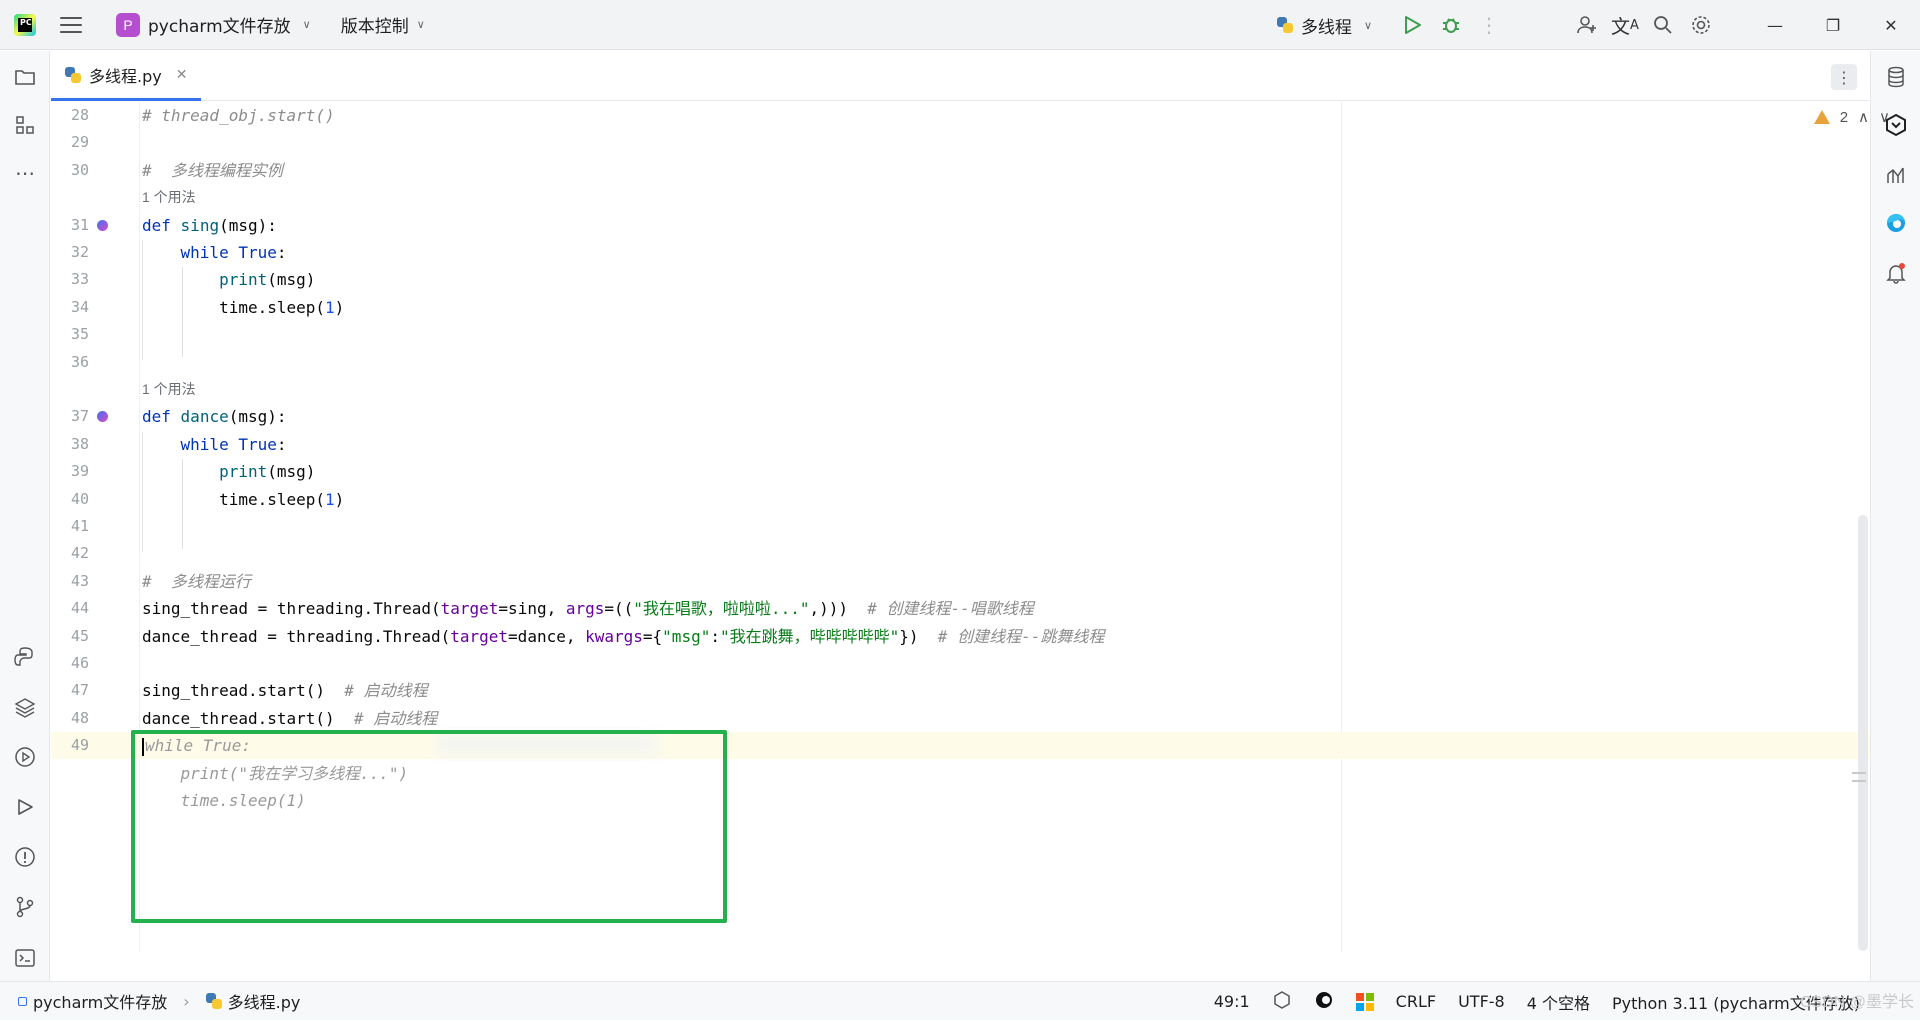 This screenshot has height=1021, width=1920. What do you see at coordinates (960, 690) in the screenshot?
I see `code-line: 47 sing_thread.start() # 启动线程` at bounding box center [960, 690].